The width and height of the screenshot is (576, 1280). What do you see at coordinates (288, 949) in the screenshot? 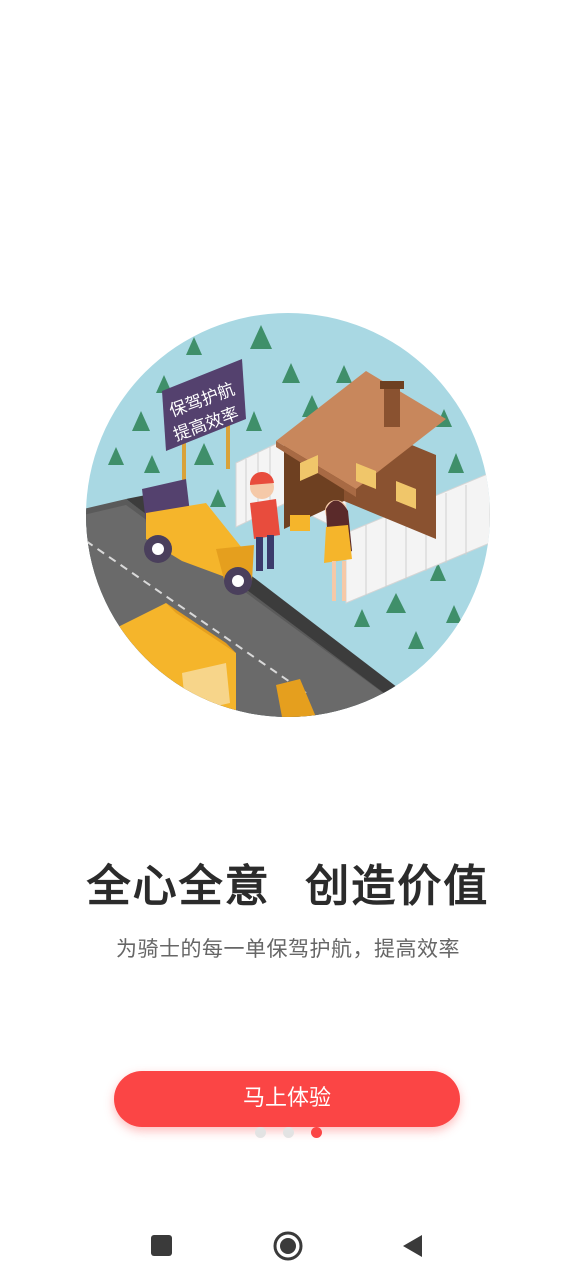
I see `subheadline: 为骑士的每一单保驾护航，提高效率` at bounding box center [288, 949].